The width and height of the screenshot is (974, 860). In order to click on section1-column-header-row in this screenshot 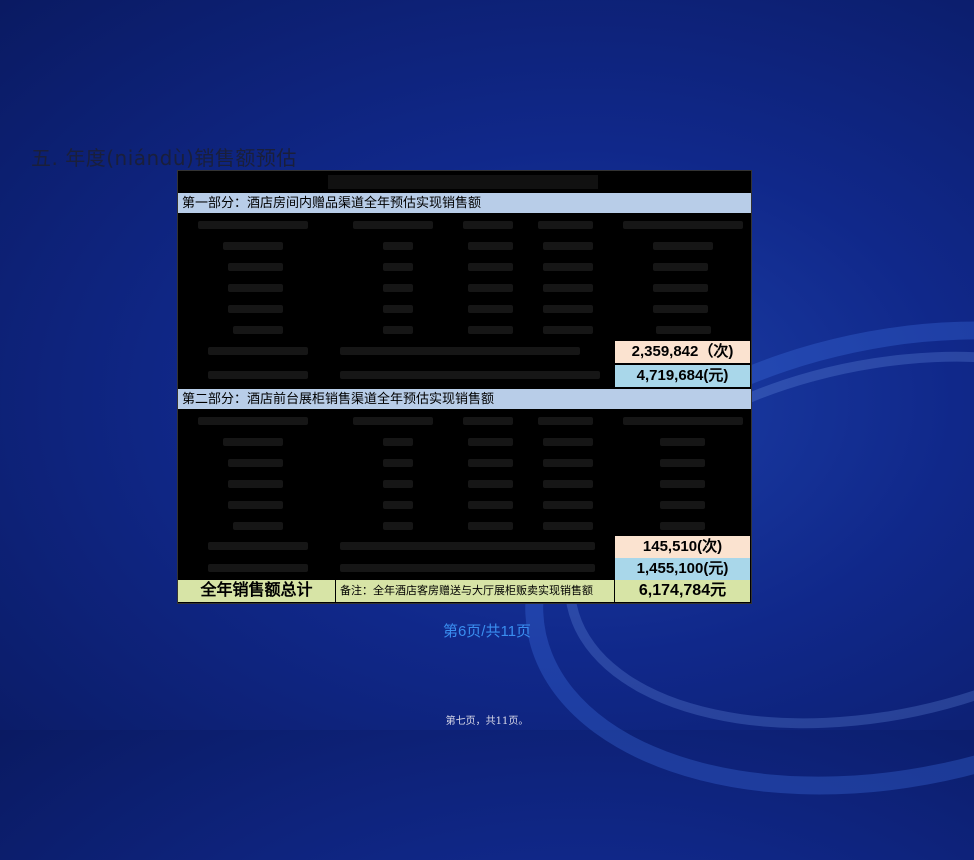, I will do `click(464, 225)`.